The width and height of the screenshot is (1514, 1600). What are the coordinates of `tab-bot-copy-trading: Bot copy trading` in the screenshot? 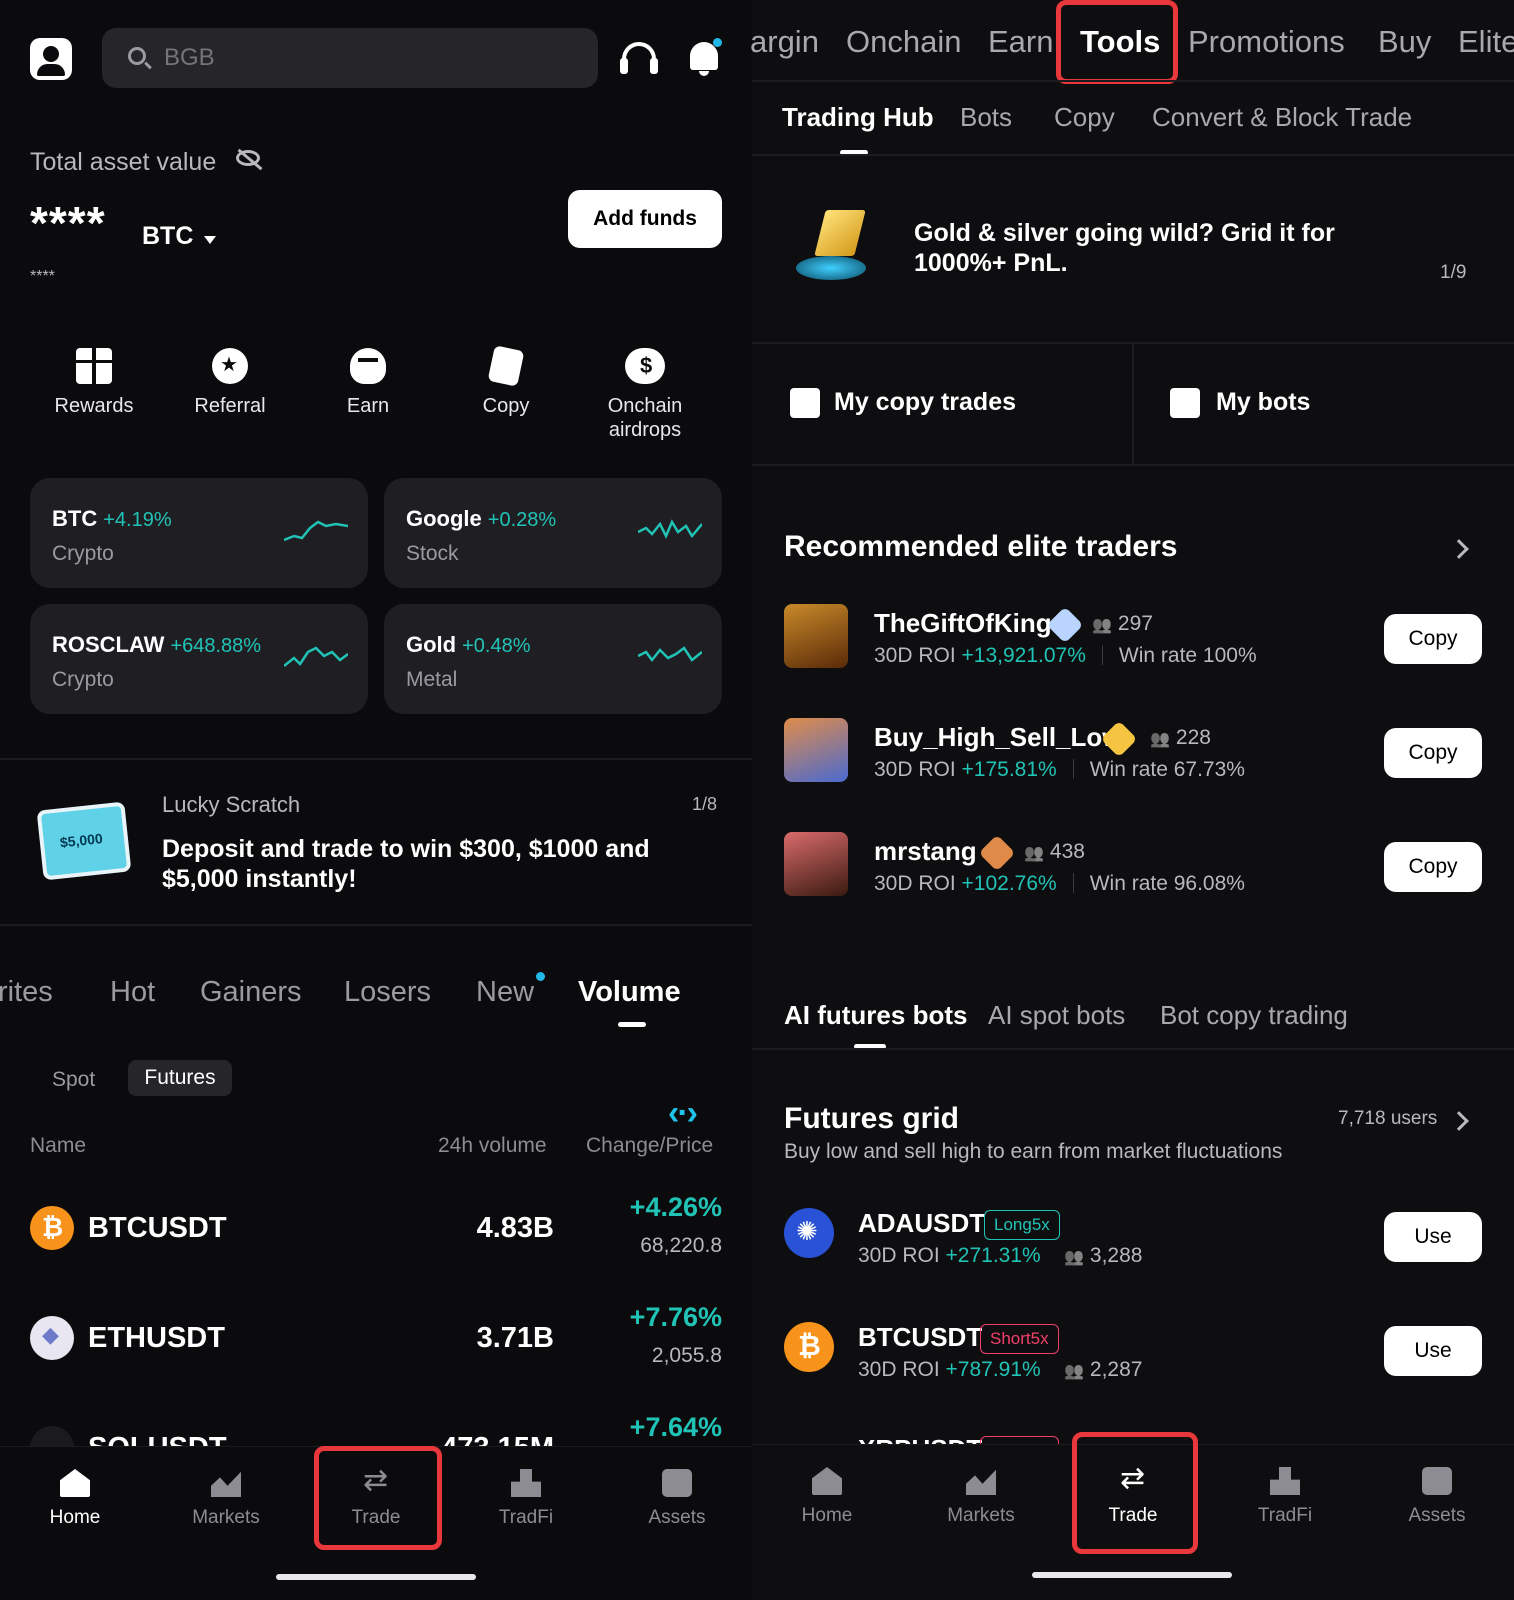 It's located at (1254, 1015).